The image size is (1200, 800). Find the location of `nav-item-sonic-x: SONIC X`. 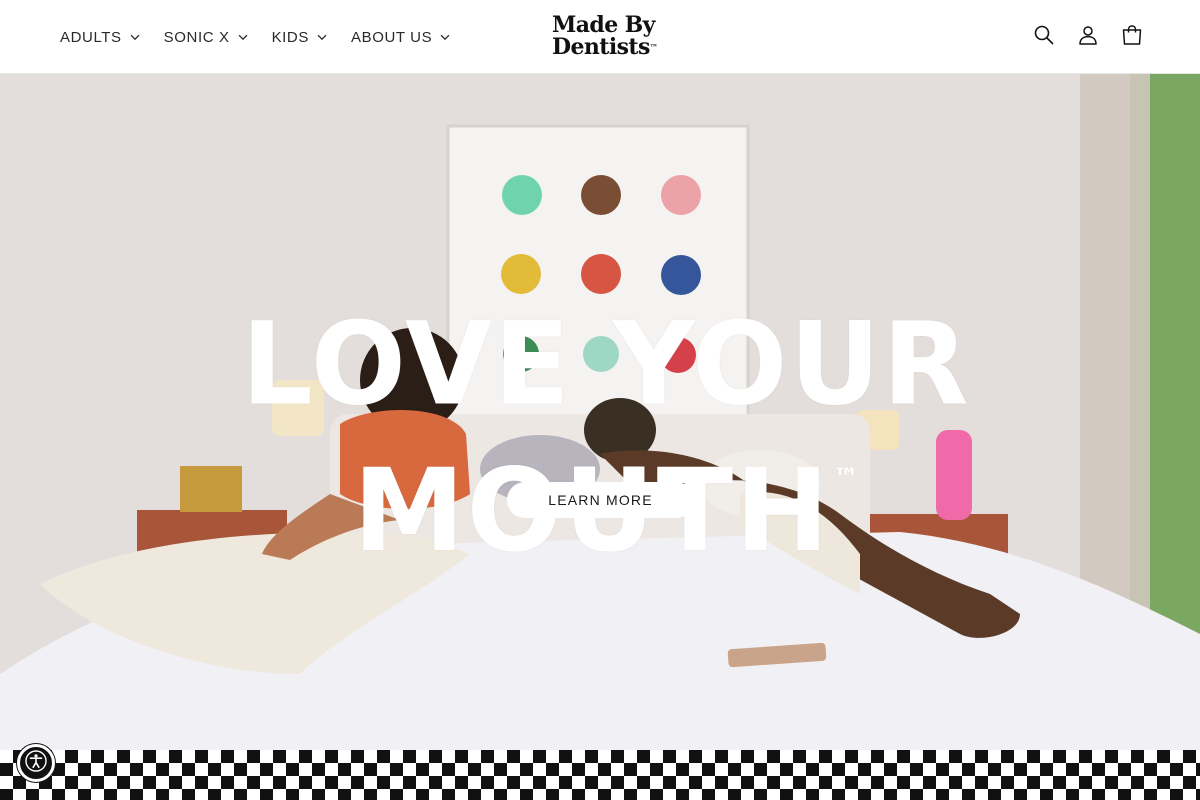

nav-item-sonic-x: SONIC X is located at coordinates (206, 37).